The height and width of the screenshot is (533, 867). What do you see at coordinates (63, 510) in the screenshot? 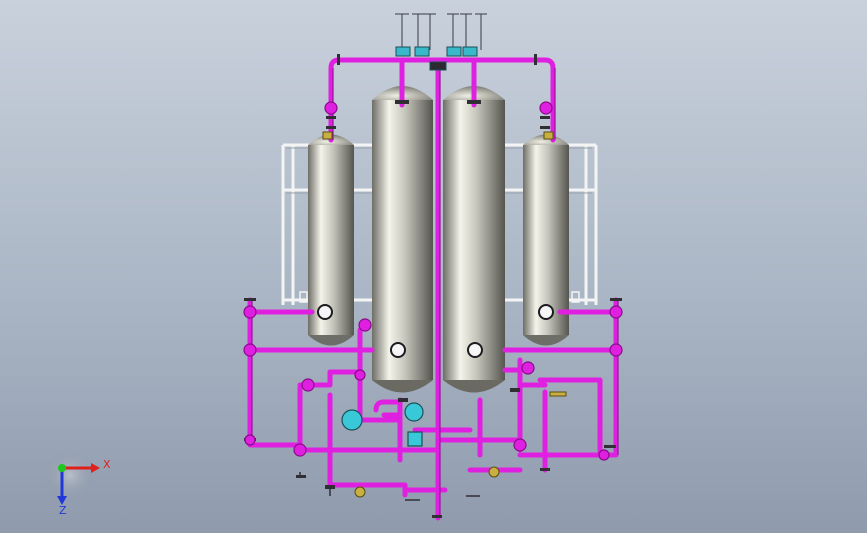
I see `z-axis-label: Z` at bounding box center [63, 510].